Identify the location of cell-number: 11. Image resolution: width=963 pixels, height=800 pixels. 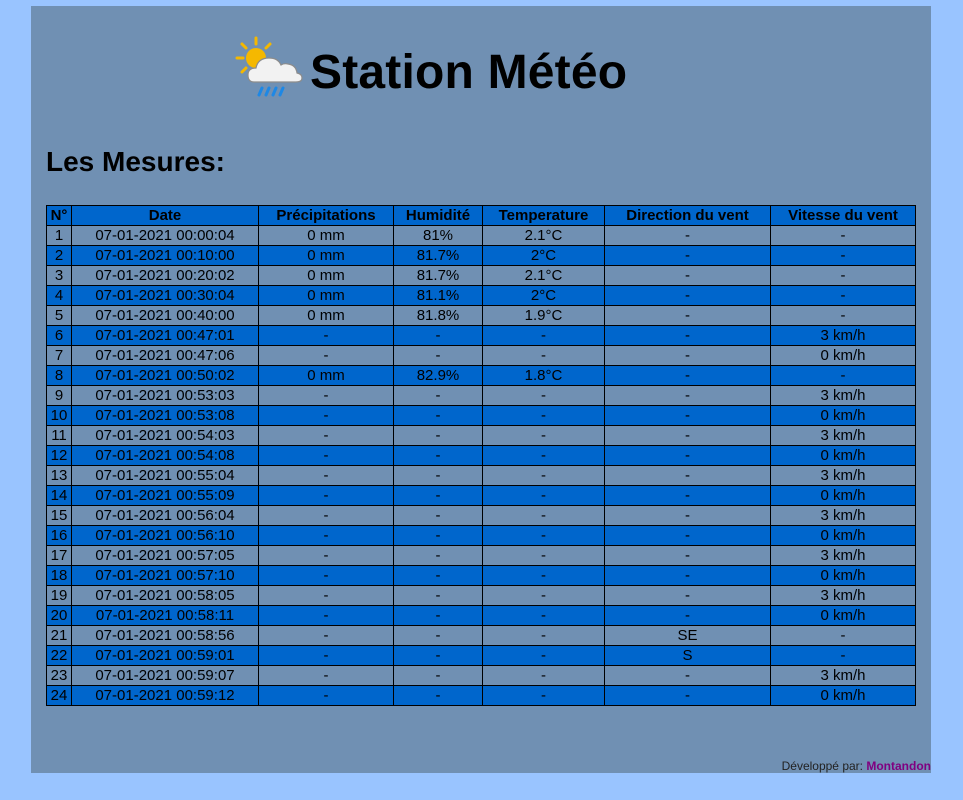
(59, 435).